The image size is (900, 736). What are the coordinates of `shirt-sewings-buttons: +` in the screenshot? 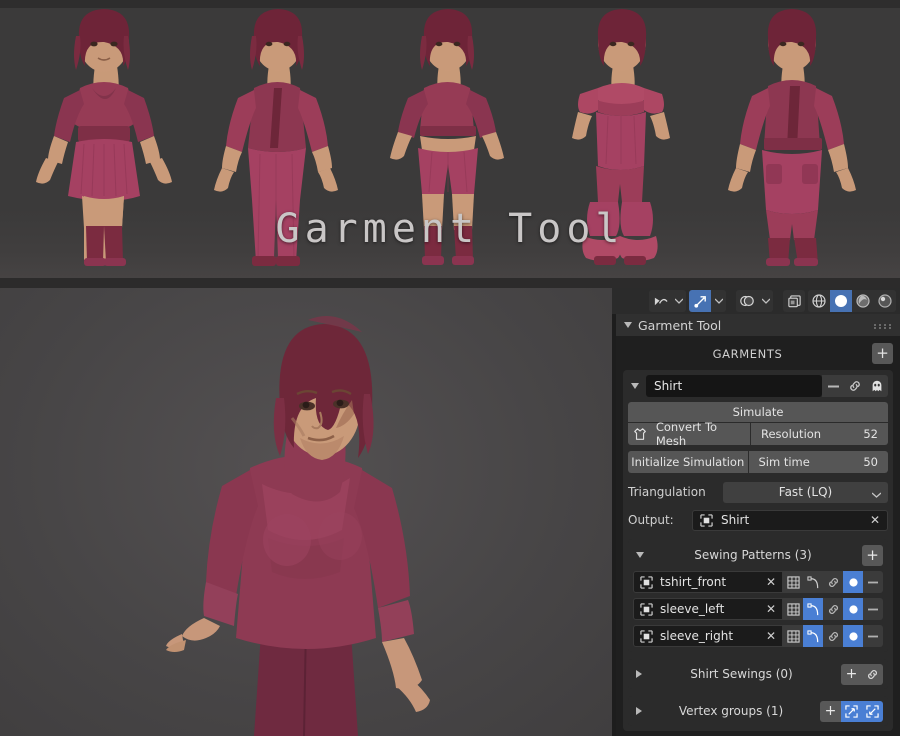 It's located at (862, 674).